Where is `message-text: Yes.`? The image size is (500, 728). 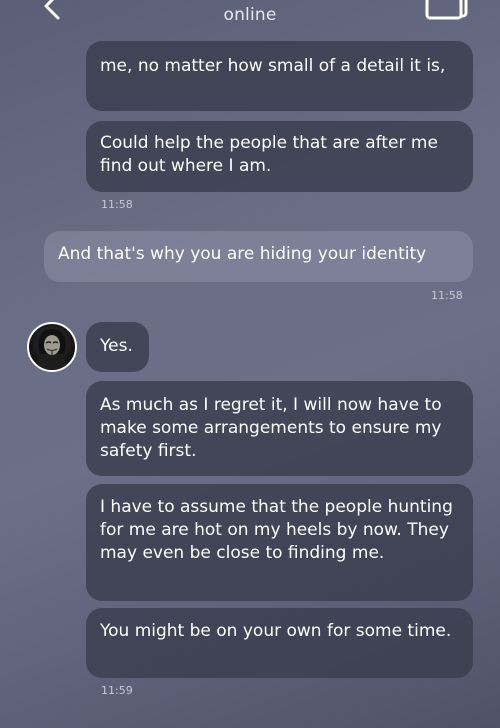
message-text: Yes. is located at coordinates (116, 346).